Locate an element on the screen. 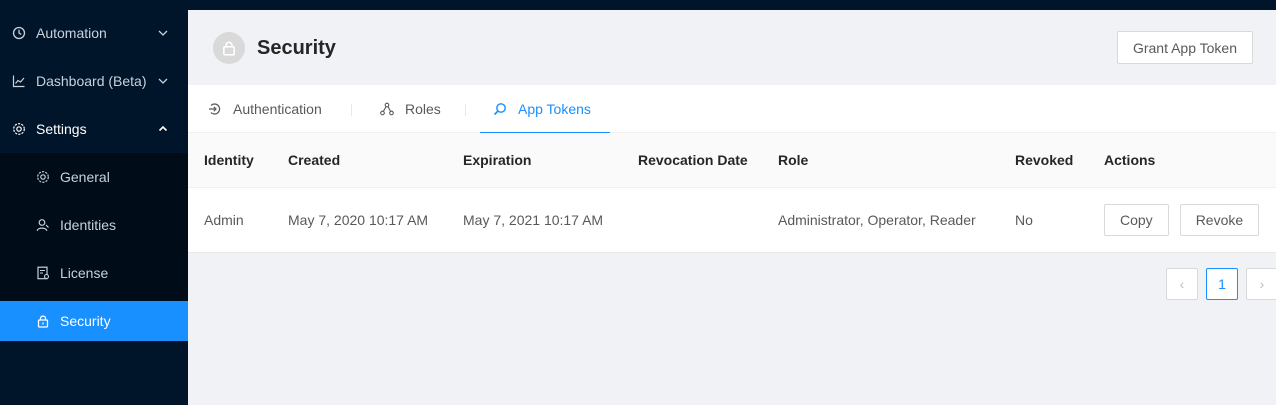  top-bar is located at coordinates (638, 5).